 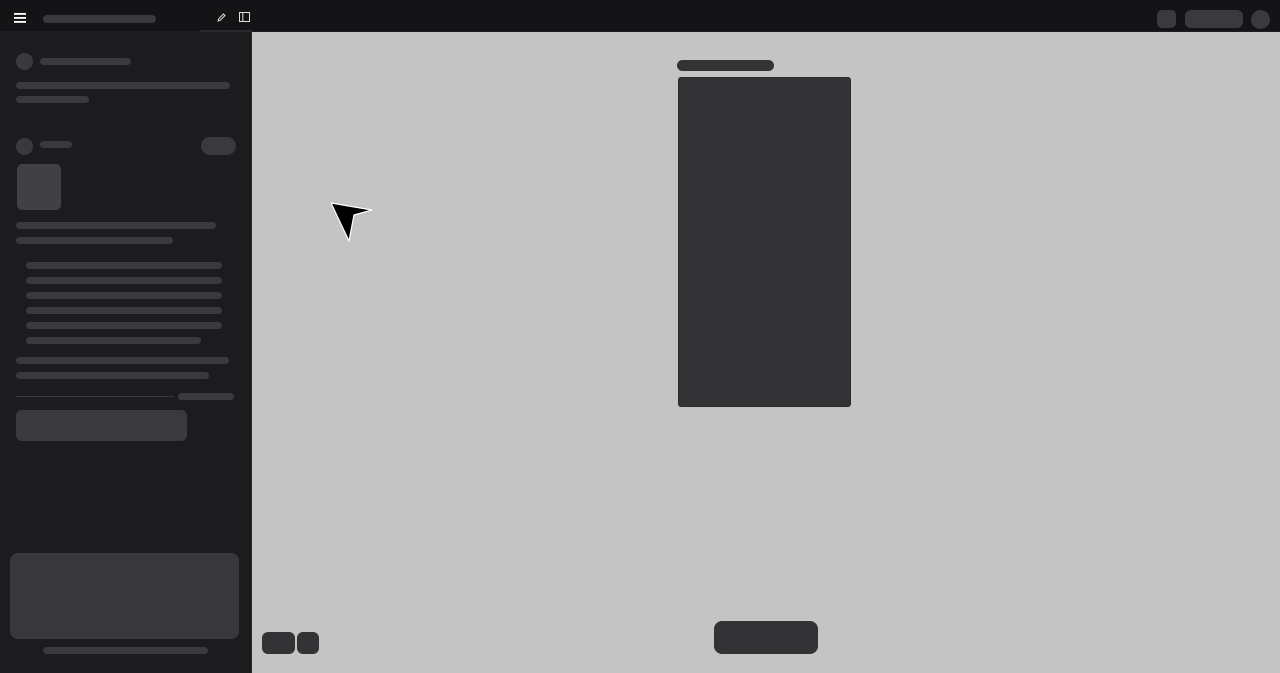 What do you see at coordinates (1214, 19) in the screenshot?
I see `toolbar-action-placeholder` at bounding box center [1214, 19].